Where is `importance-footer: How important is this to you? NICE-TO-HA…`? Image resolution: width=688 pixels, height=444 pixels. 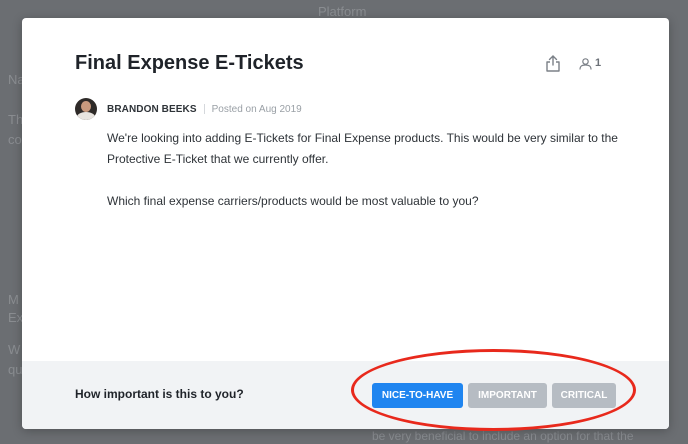
importance-footer: How important is this to you? NICE-TO-HA… is located at coordinates (345, 395).